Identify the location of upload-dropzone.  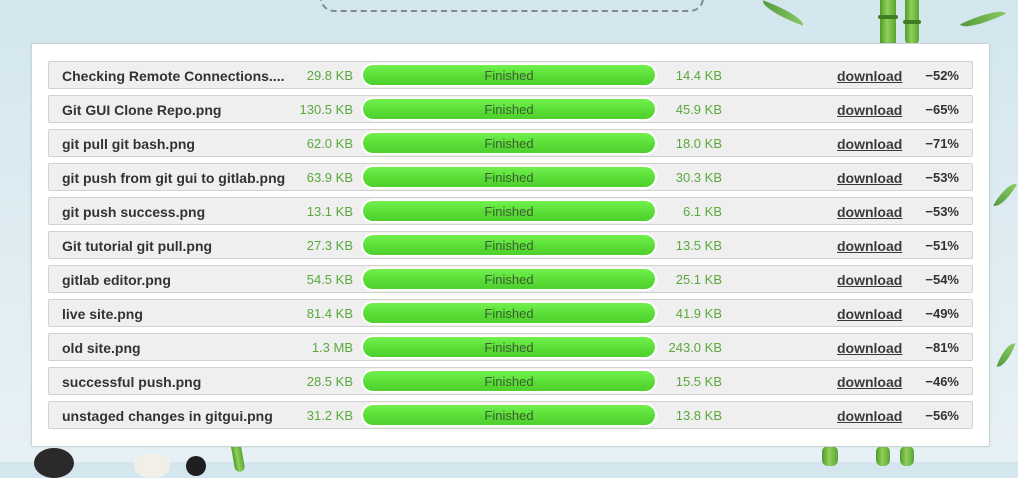
(512, 6).